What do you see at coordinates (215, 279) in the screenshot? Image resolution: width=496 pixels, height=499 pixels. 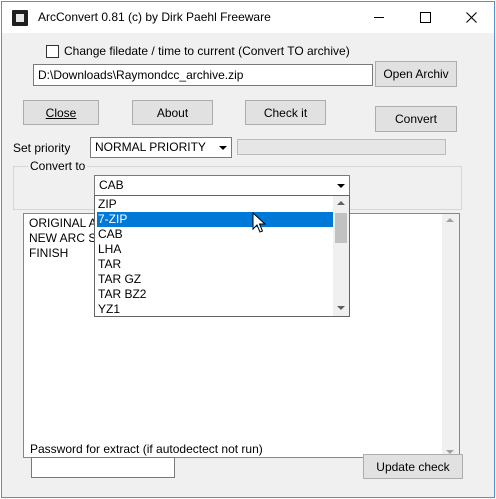 I see `dropdown-option: TAR GZ` at bounding box center [215, 279].